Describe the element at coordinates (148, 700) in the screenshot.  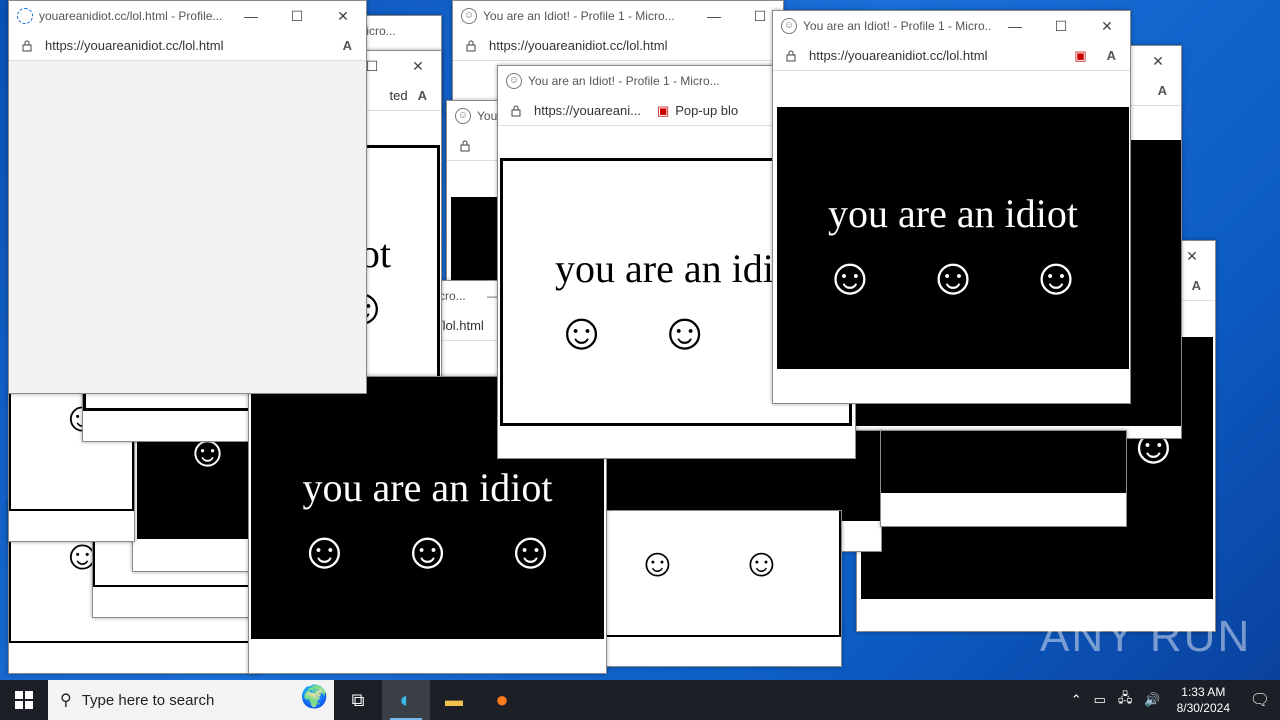
I see `search-placeholder: Type here to search` at that location.